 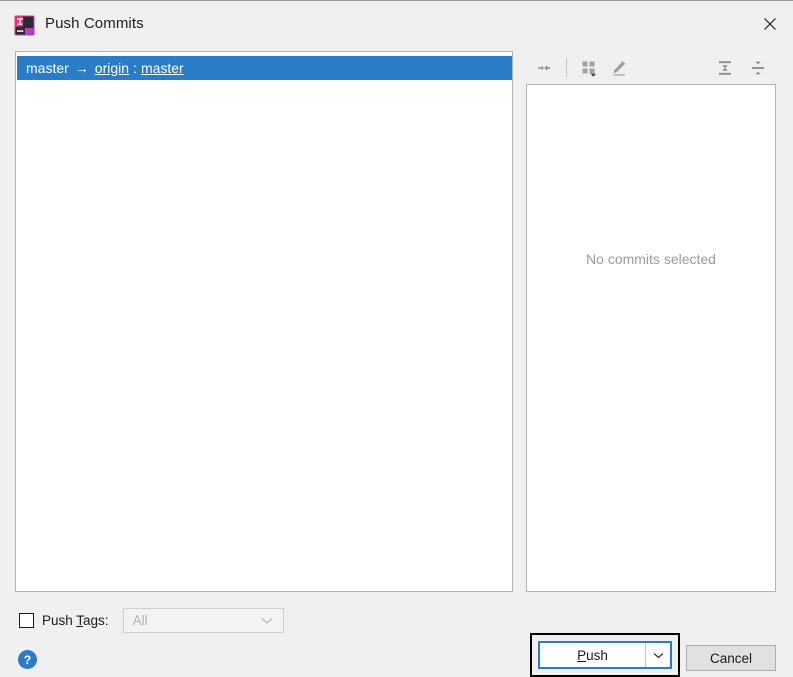 What do you see at coordinates (81, 68) in the screenshot?
I see `arrow-right-icon: →` at bounding box center [81, 68].